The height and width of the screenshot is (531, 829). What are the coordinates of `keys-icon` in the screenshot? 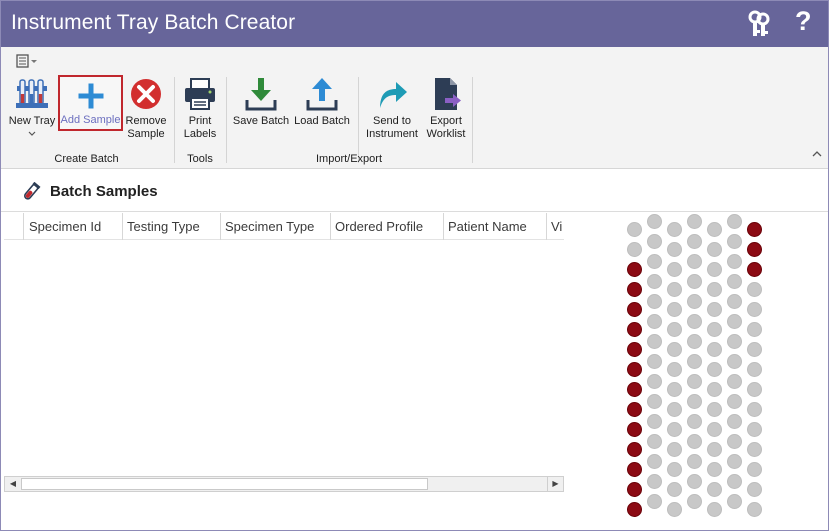 It's located at (759, 24).